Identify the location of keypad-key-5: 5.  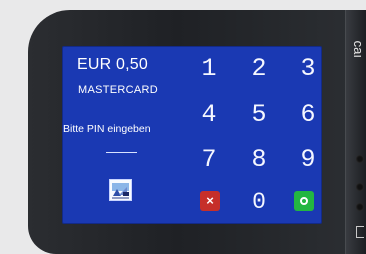
(259, 115).